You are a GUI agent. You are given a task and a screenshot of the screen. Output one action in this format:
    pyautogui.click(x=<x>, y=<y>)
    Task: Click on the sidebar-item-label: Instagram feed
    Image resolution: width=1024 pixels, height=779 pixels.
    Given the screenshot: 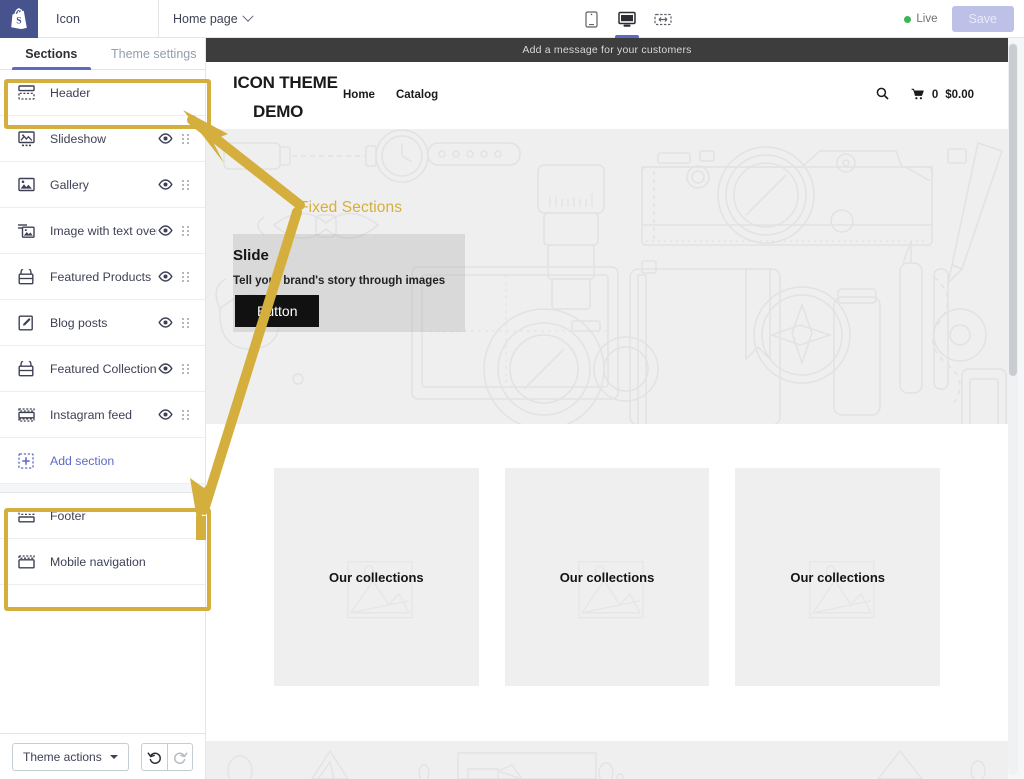 What is the action you would take?
    pyautogui.click(x=91, y=414)
    